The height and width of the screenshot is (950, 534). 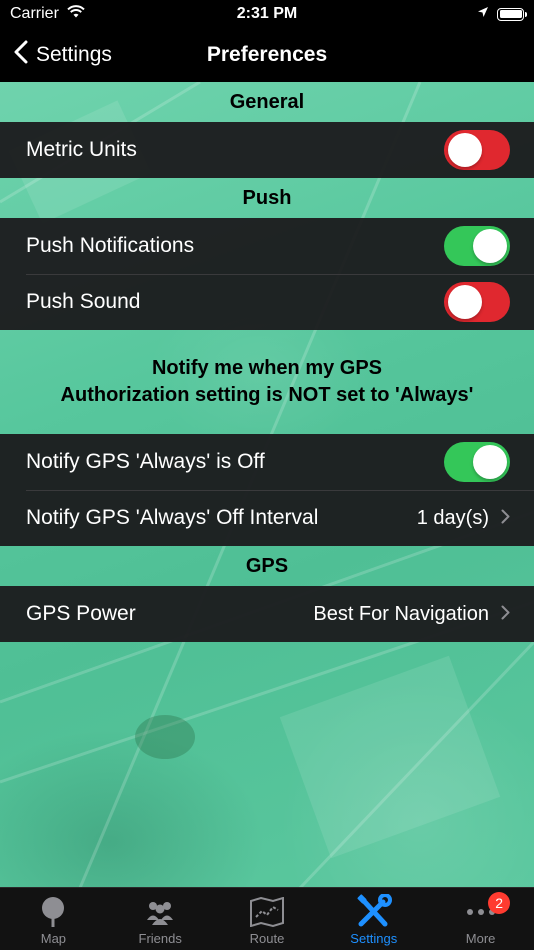 What do you see at coordinates (21, 55) in the screenshot?
I see `chevron-left-icon` at bounding box center [21, 55].